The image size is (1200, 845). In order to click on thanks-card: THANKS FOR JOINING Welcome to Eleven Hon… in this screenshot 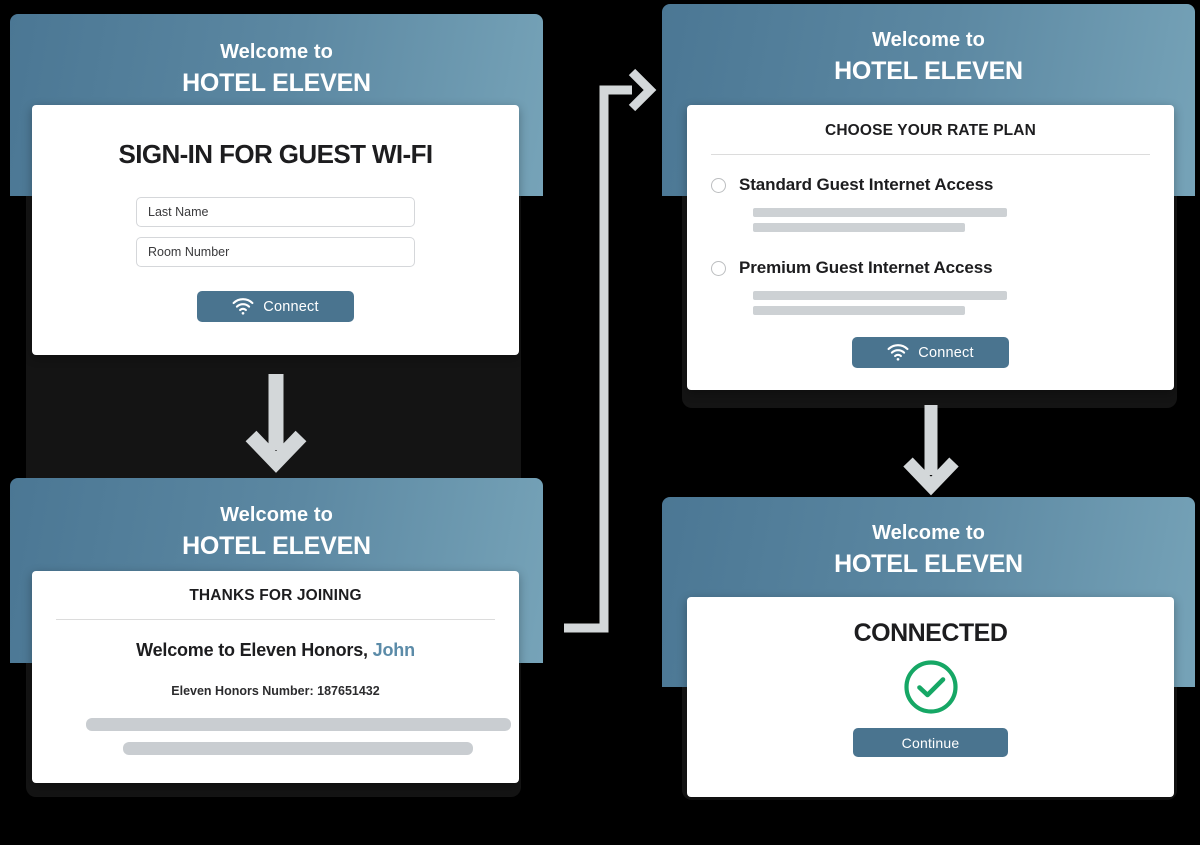, I will do `click(275, 677)`.